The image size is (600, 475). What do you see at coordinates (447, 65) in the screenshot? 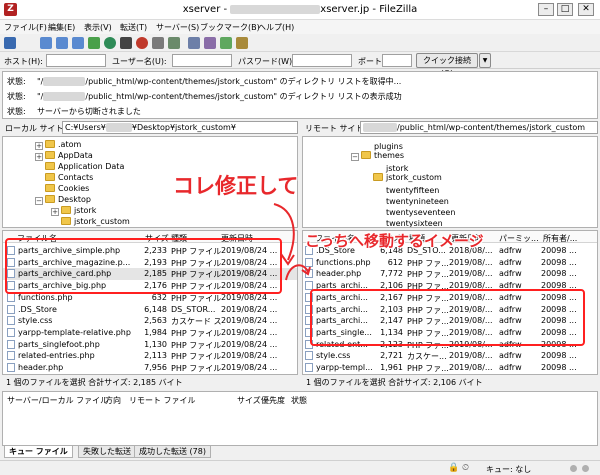
I see `quickconnect-button: クイック接続(Q)` at bounding box center [447, 65].